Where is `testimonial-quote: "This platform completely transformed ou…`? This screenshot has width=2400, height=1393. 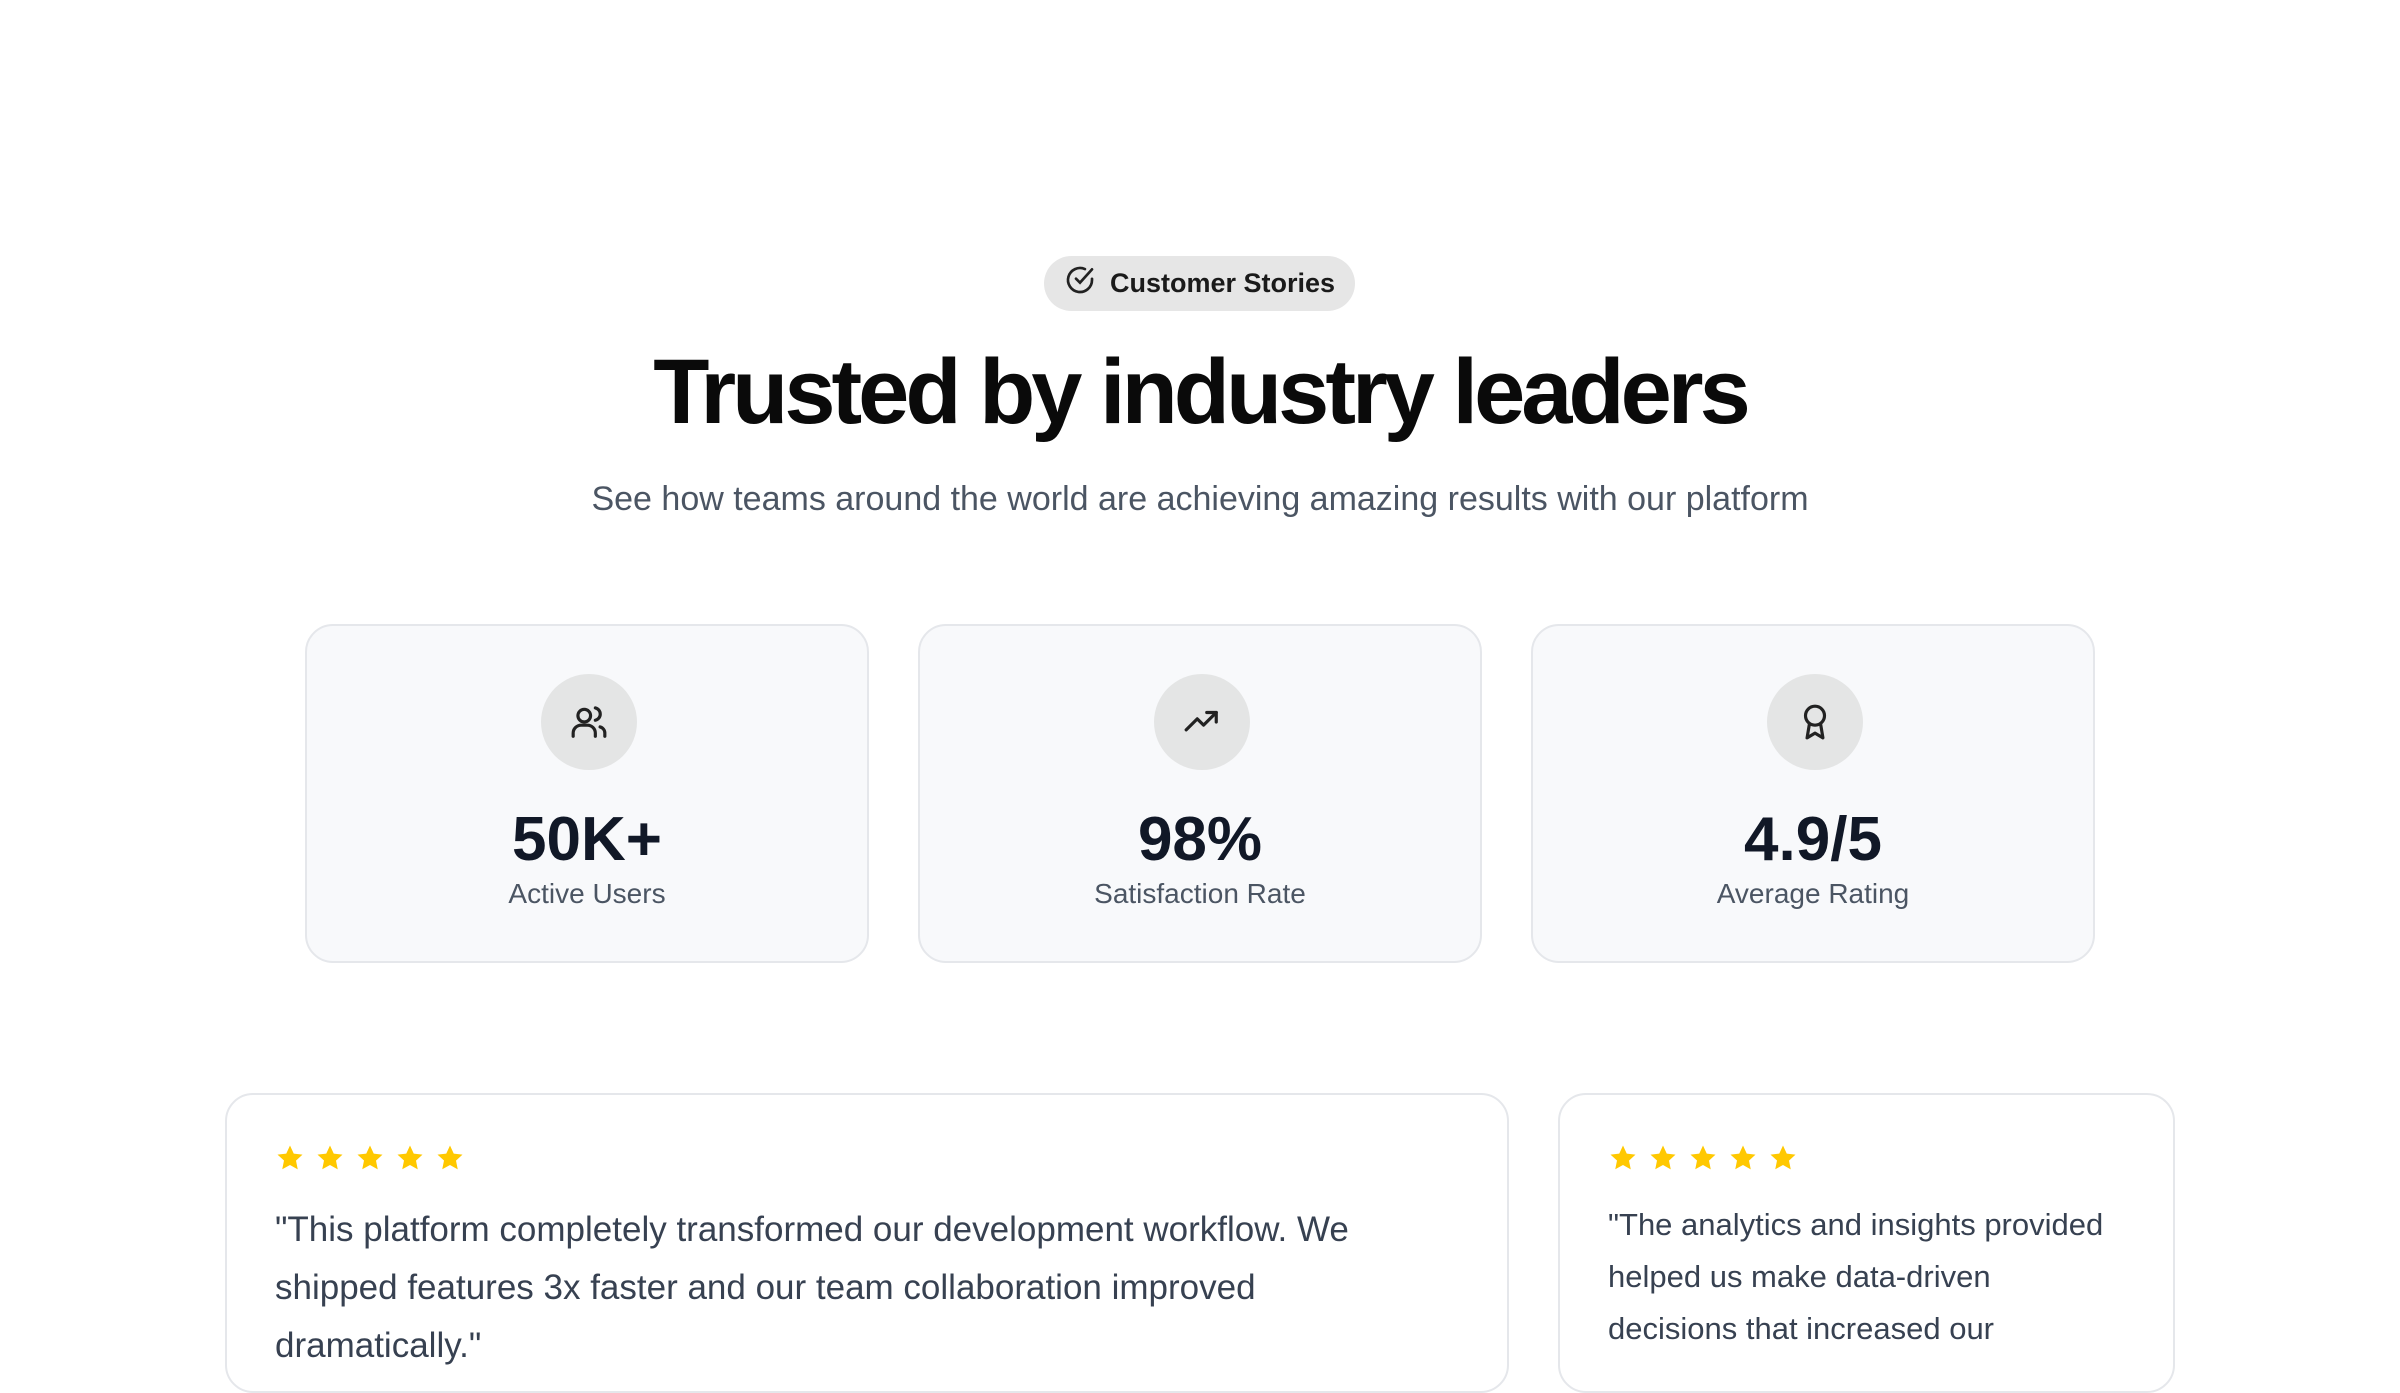 testimonial-quote: "This platform completely transformed ou… is located at coordinates (812, 1287).